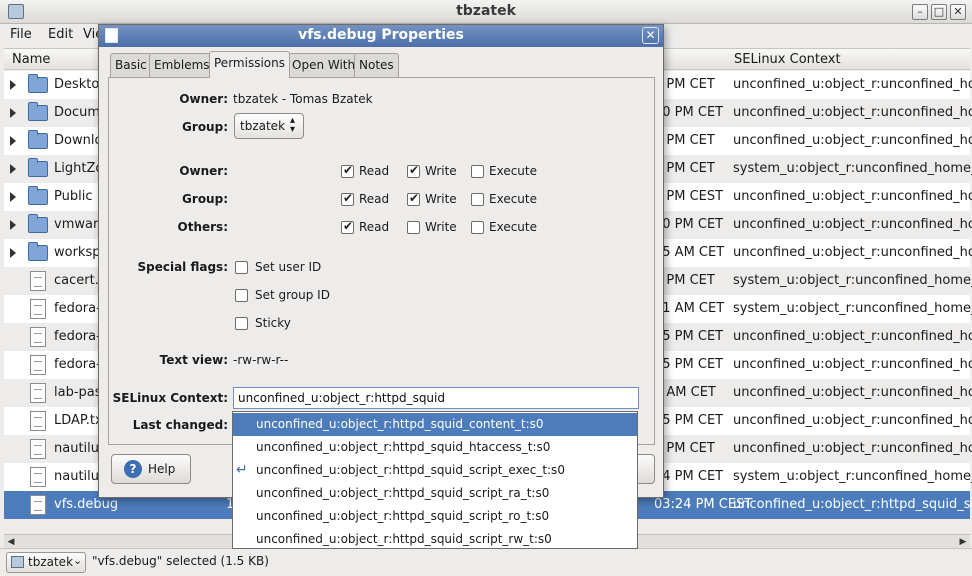  I want to click on selinux-context-input, so click(436, 398).